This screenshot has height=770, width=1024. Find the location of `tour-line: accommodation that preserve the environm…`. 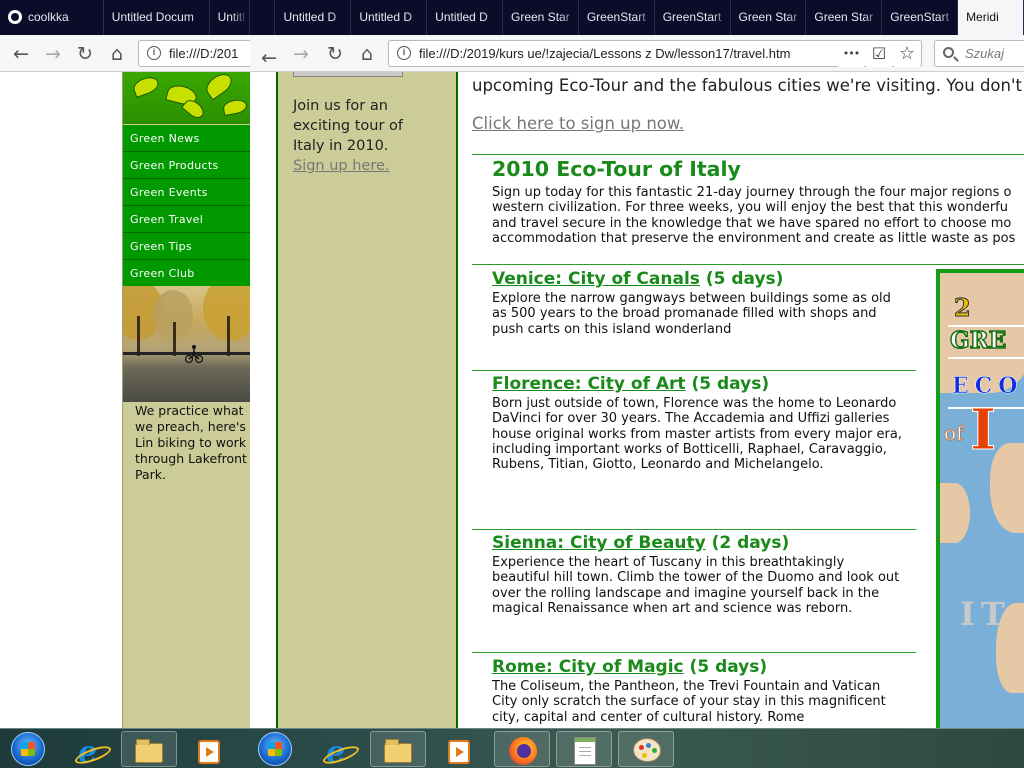

tour-line: accommodation that preserve the environm… is located at coordinates (754, 239).